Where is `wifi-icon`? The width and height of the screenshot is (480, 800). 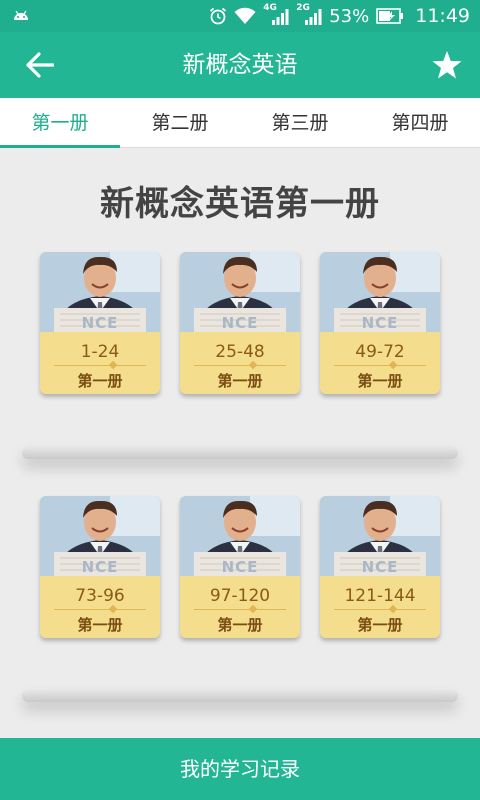 wifi-icon is located at coordinates (245, 16).